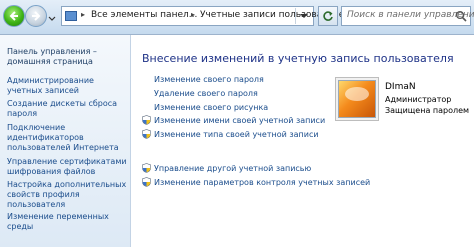 The image size is (474, 247). I want to click on search-icon, so click(461, 16).